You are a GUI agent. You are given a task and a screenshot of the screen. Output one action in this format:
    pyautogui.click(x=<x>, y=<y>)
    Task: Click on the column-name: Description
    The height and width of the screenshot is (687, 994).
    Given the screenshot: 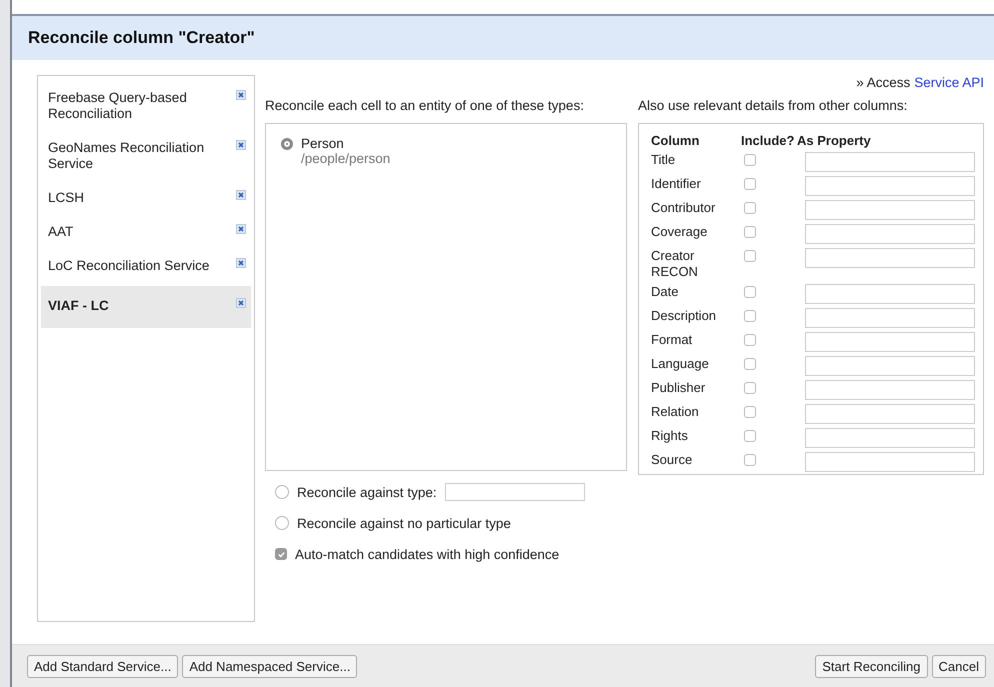 What is the action you would take?
    pyautogui.click(x=684, y=316)
    